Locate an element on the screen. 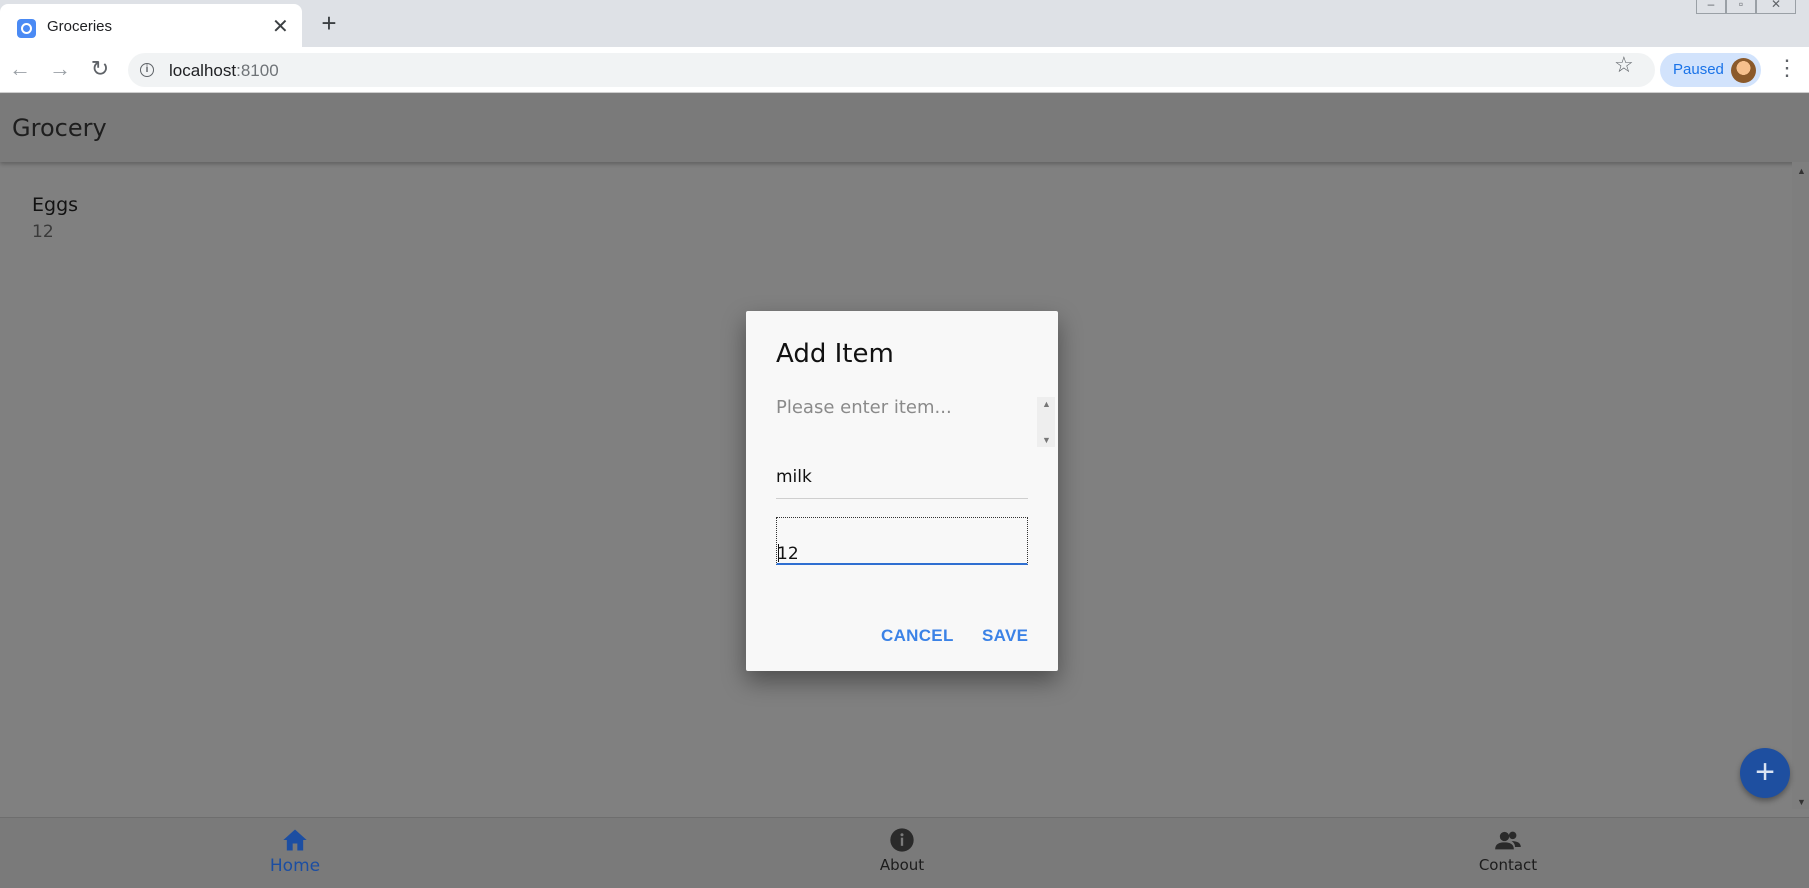 Image resolution: width=1809 pixels, height=888 pixels. tab-home: Home is located at coordinates (295, 851).